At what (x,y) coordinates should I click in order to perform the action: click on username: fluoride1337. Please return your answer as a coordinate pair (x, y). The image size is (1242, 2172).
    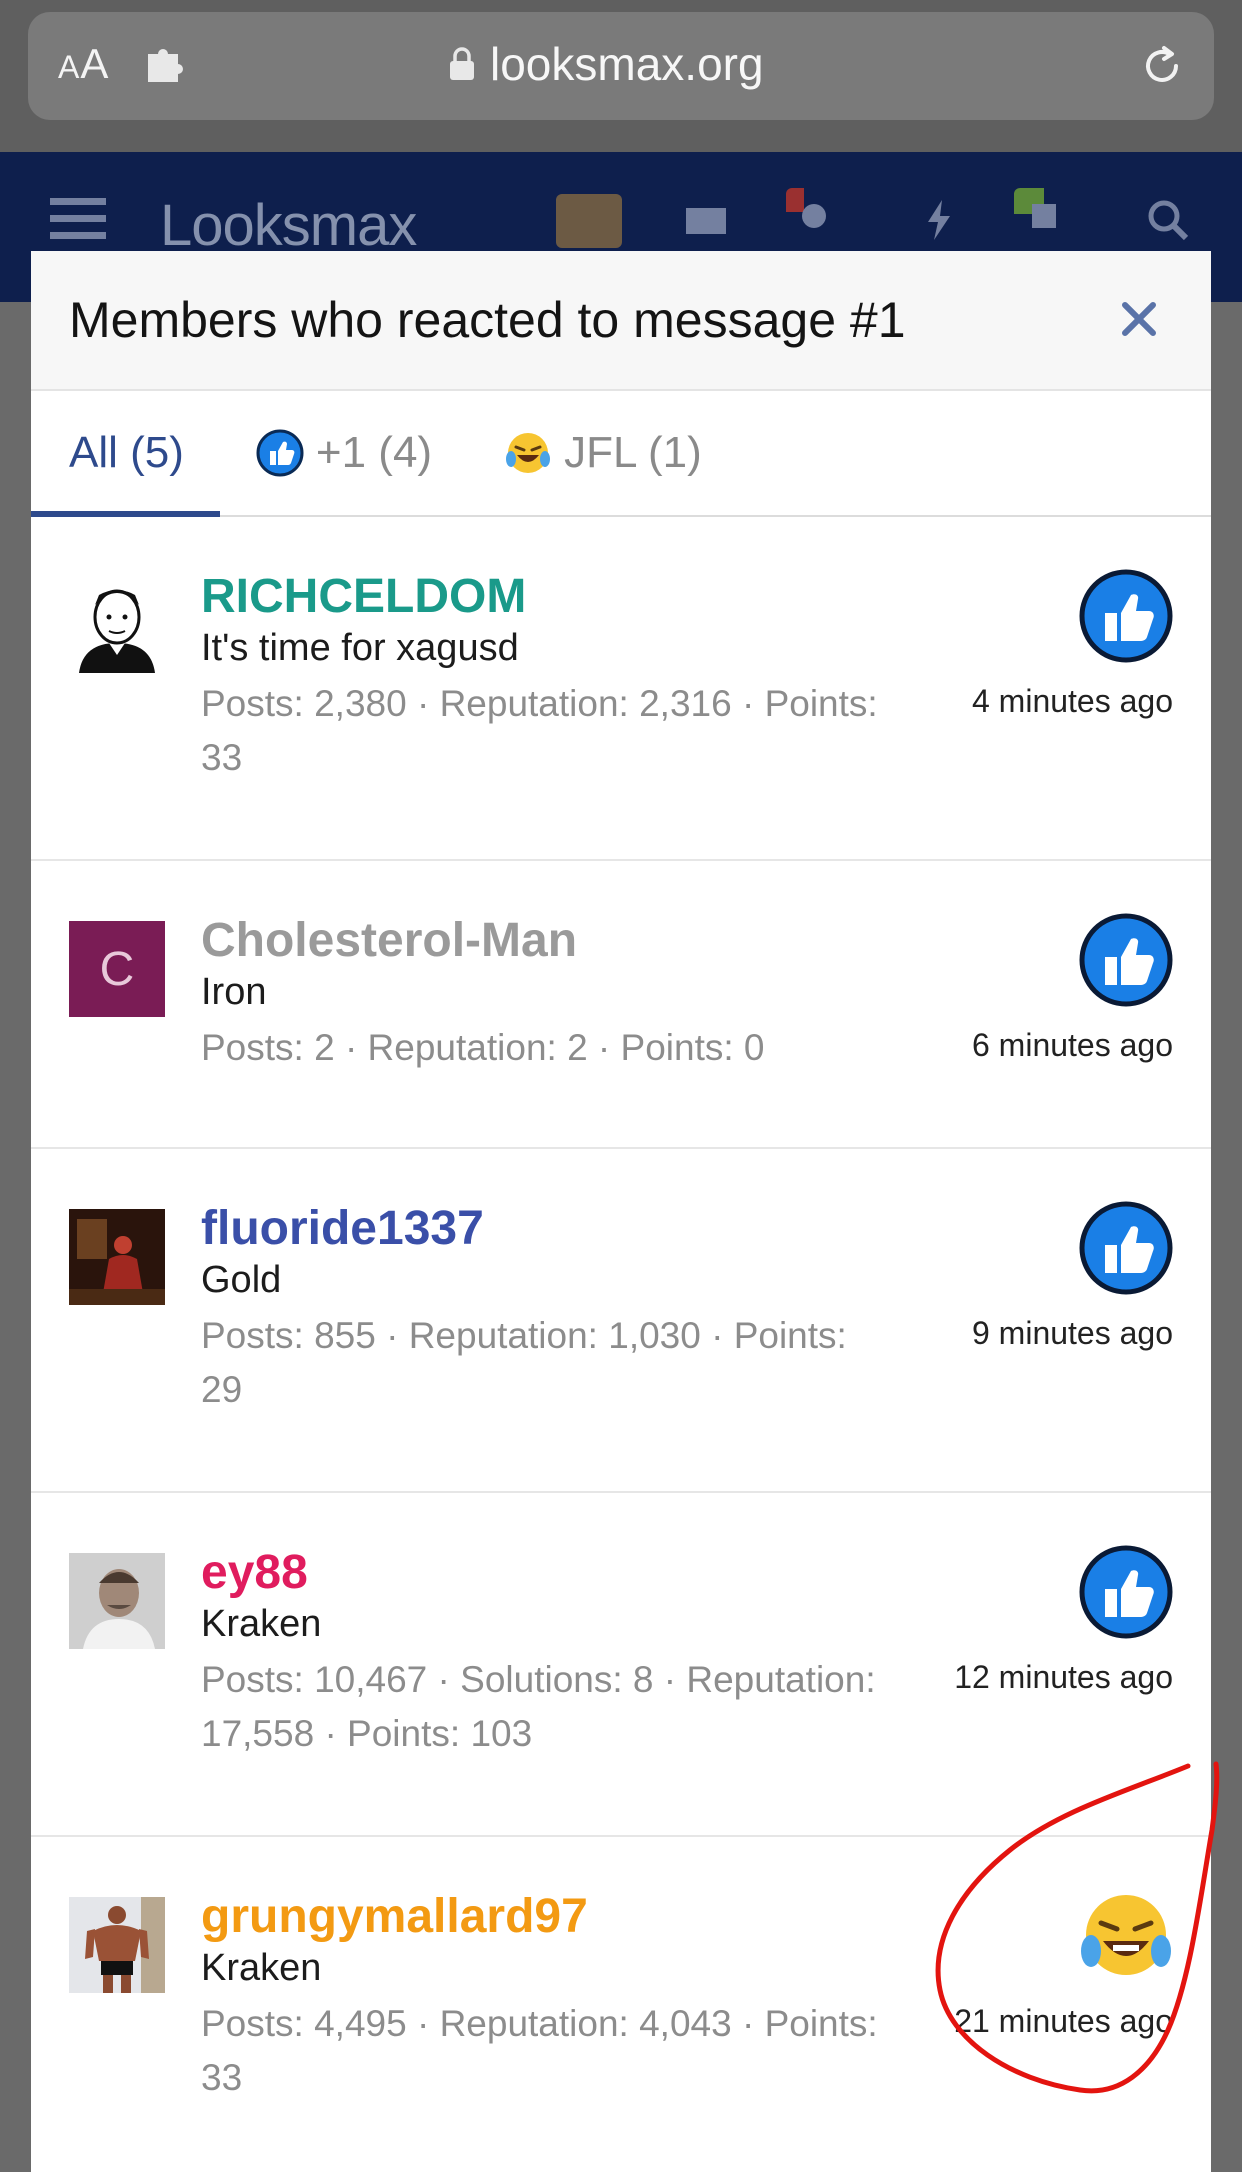
    Looking at the image, I should click on (342, 1228).